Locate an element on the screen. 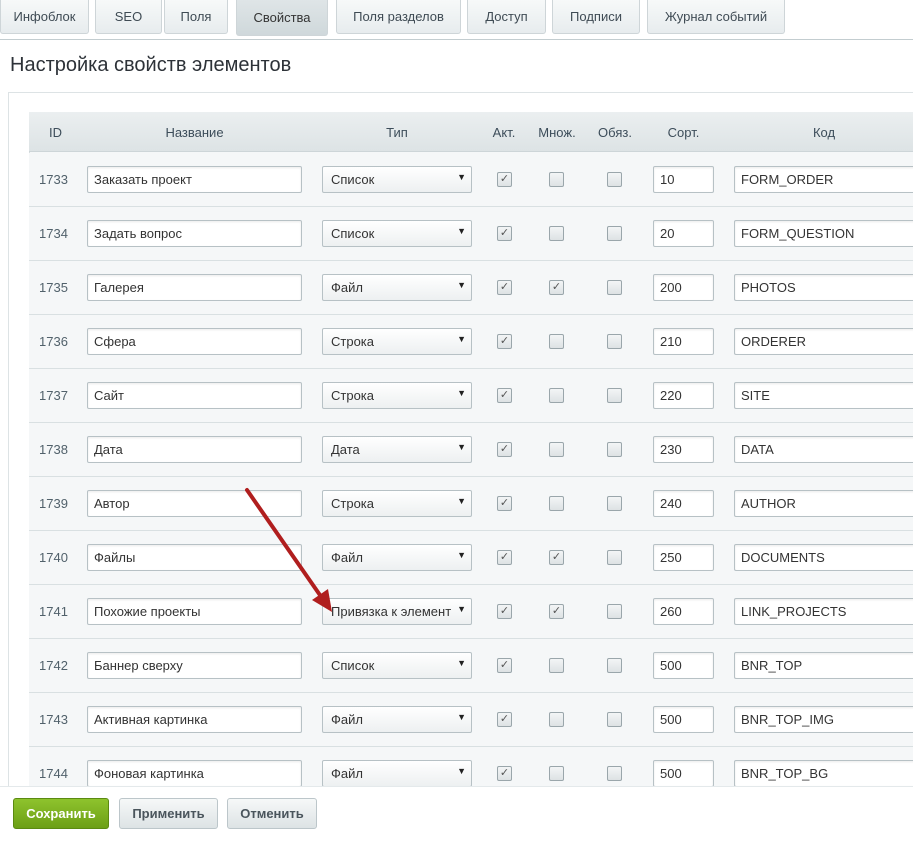 Image resolution: width=913 pixels, height=841 pixels. save-button: Сохранить is located at coordinates (61, 813).